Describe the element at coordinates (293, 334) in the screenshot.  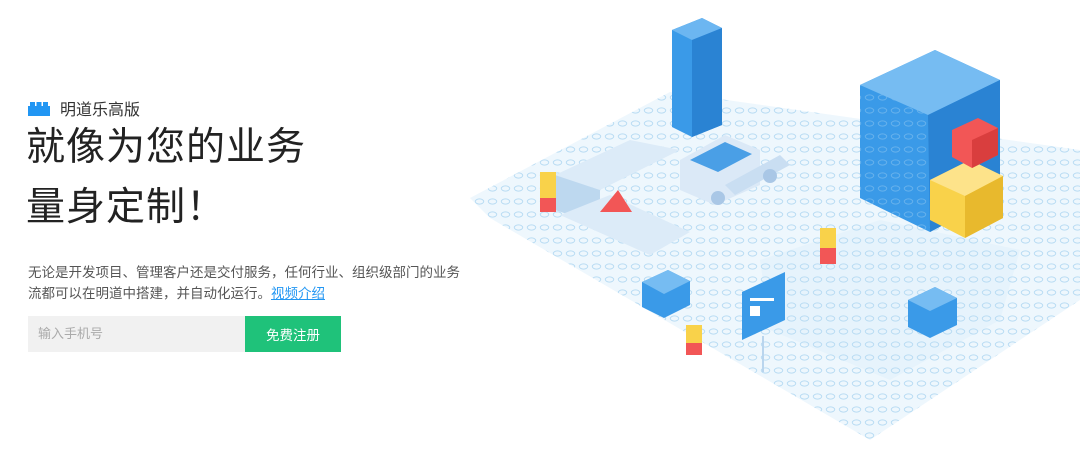
I see `free-signup-button: 免费注册` at that location.